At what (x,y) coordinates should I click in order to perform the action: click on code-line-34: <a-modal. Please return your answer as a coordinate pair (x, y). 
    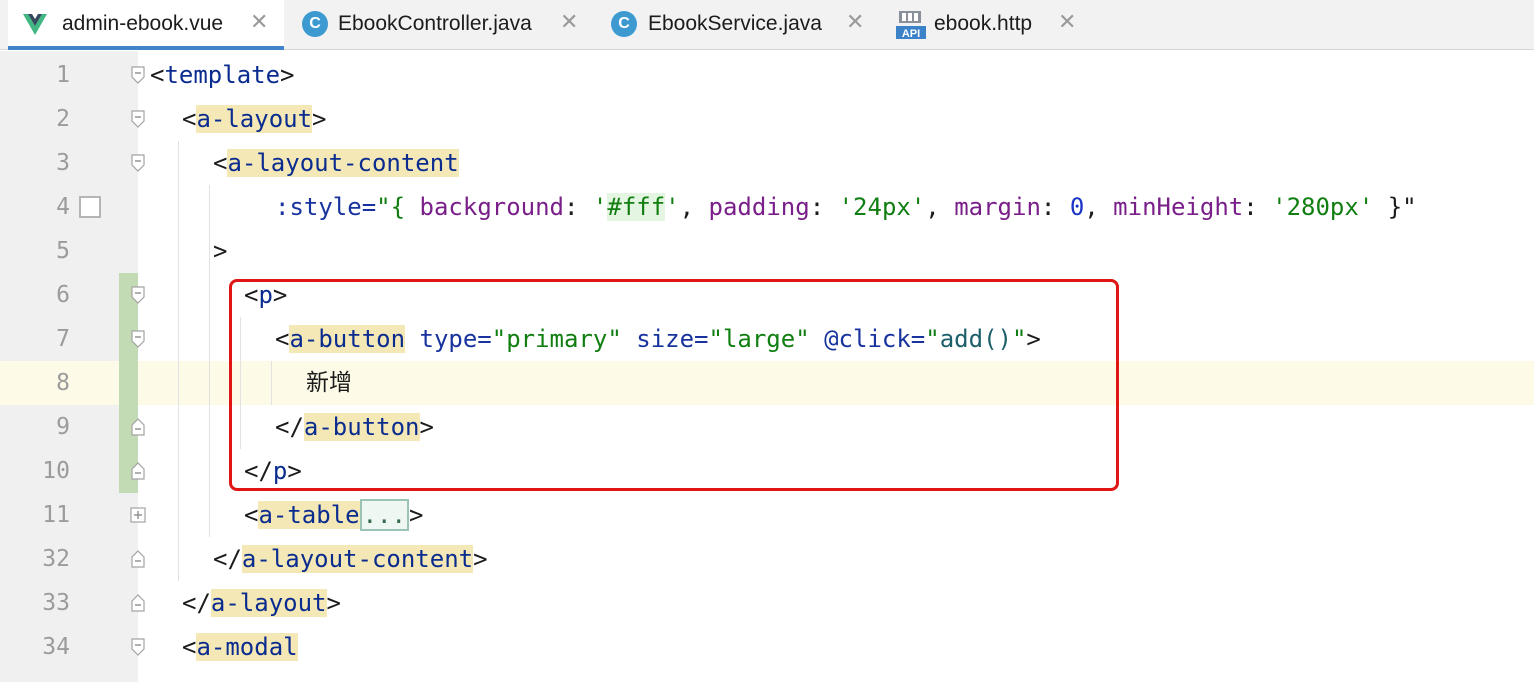
    Looking at the image, I should click on (240, 647).